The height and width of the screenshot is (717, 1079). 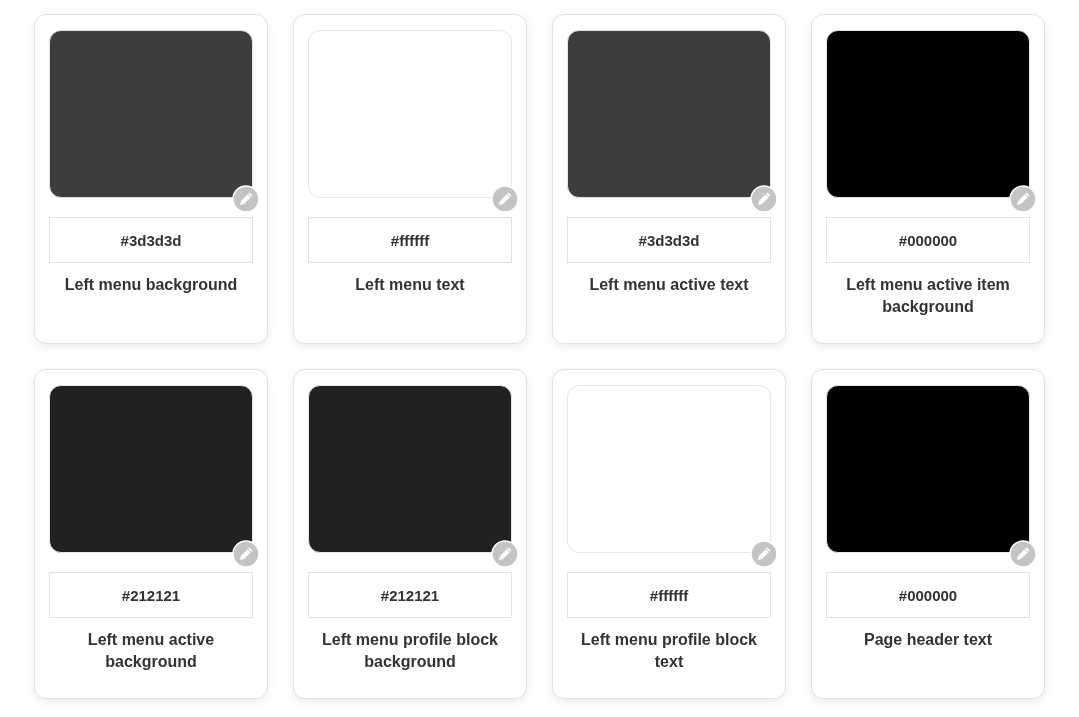 What do you see at coordinates (928, 640) in the screenshot?
I see `color-label: Page header text` at bounding box center [928, 640].